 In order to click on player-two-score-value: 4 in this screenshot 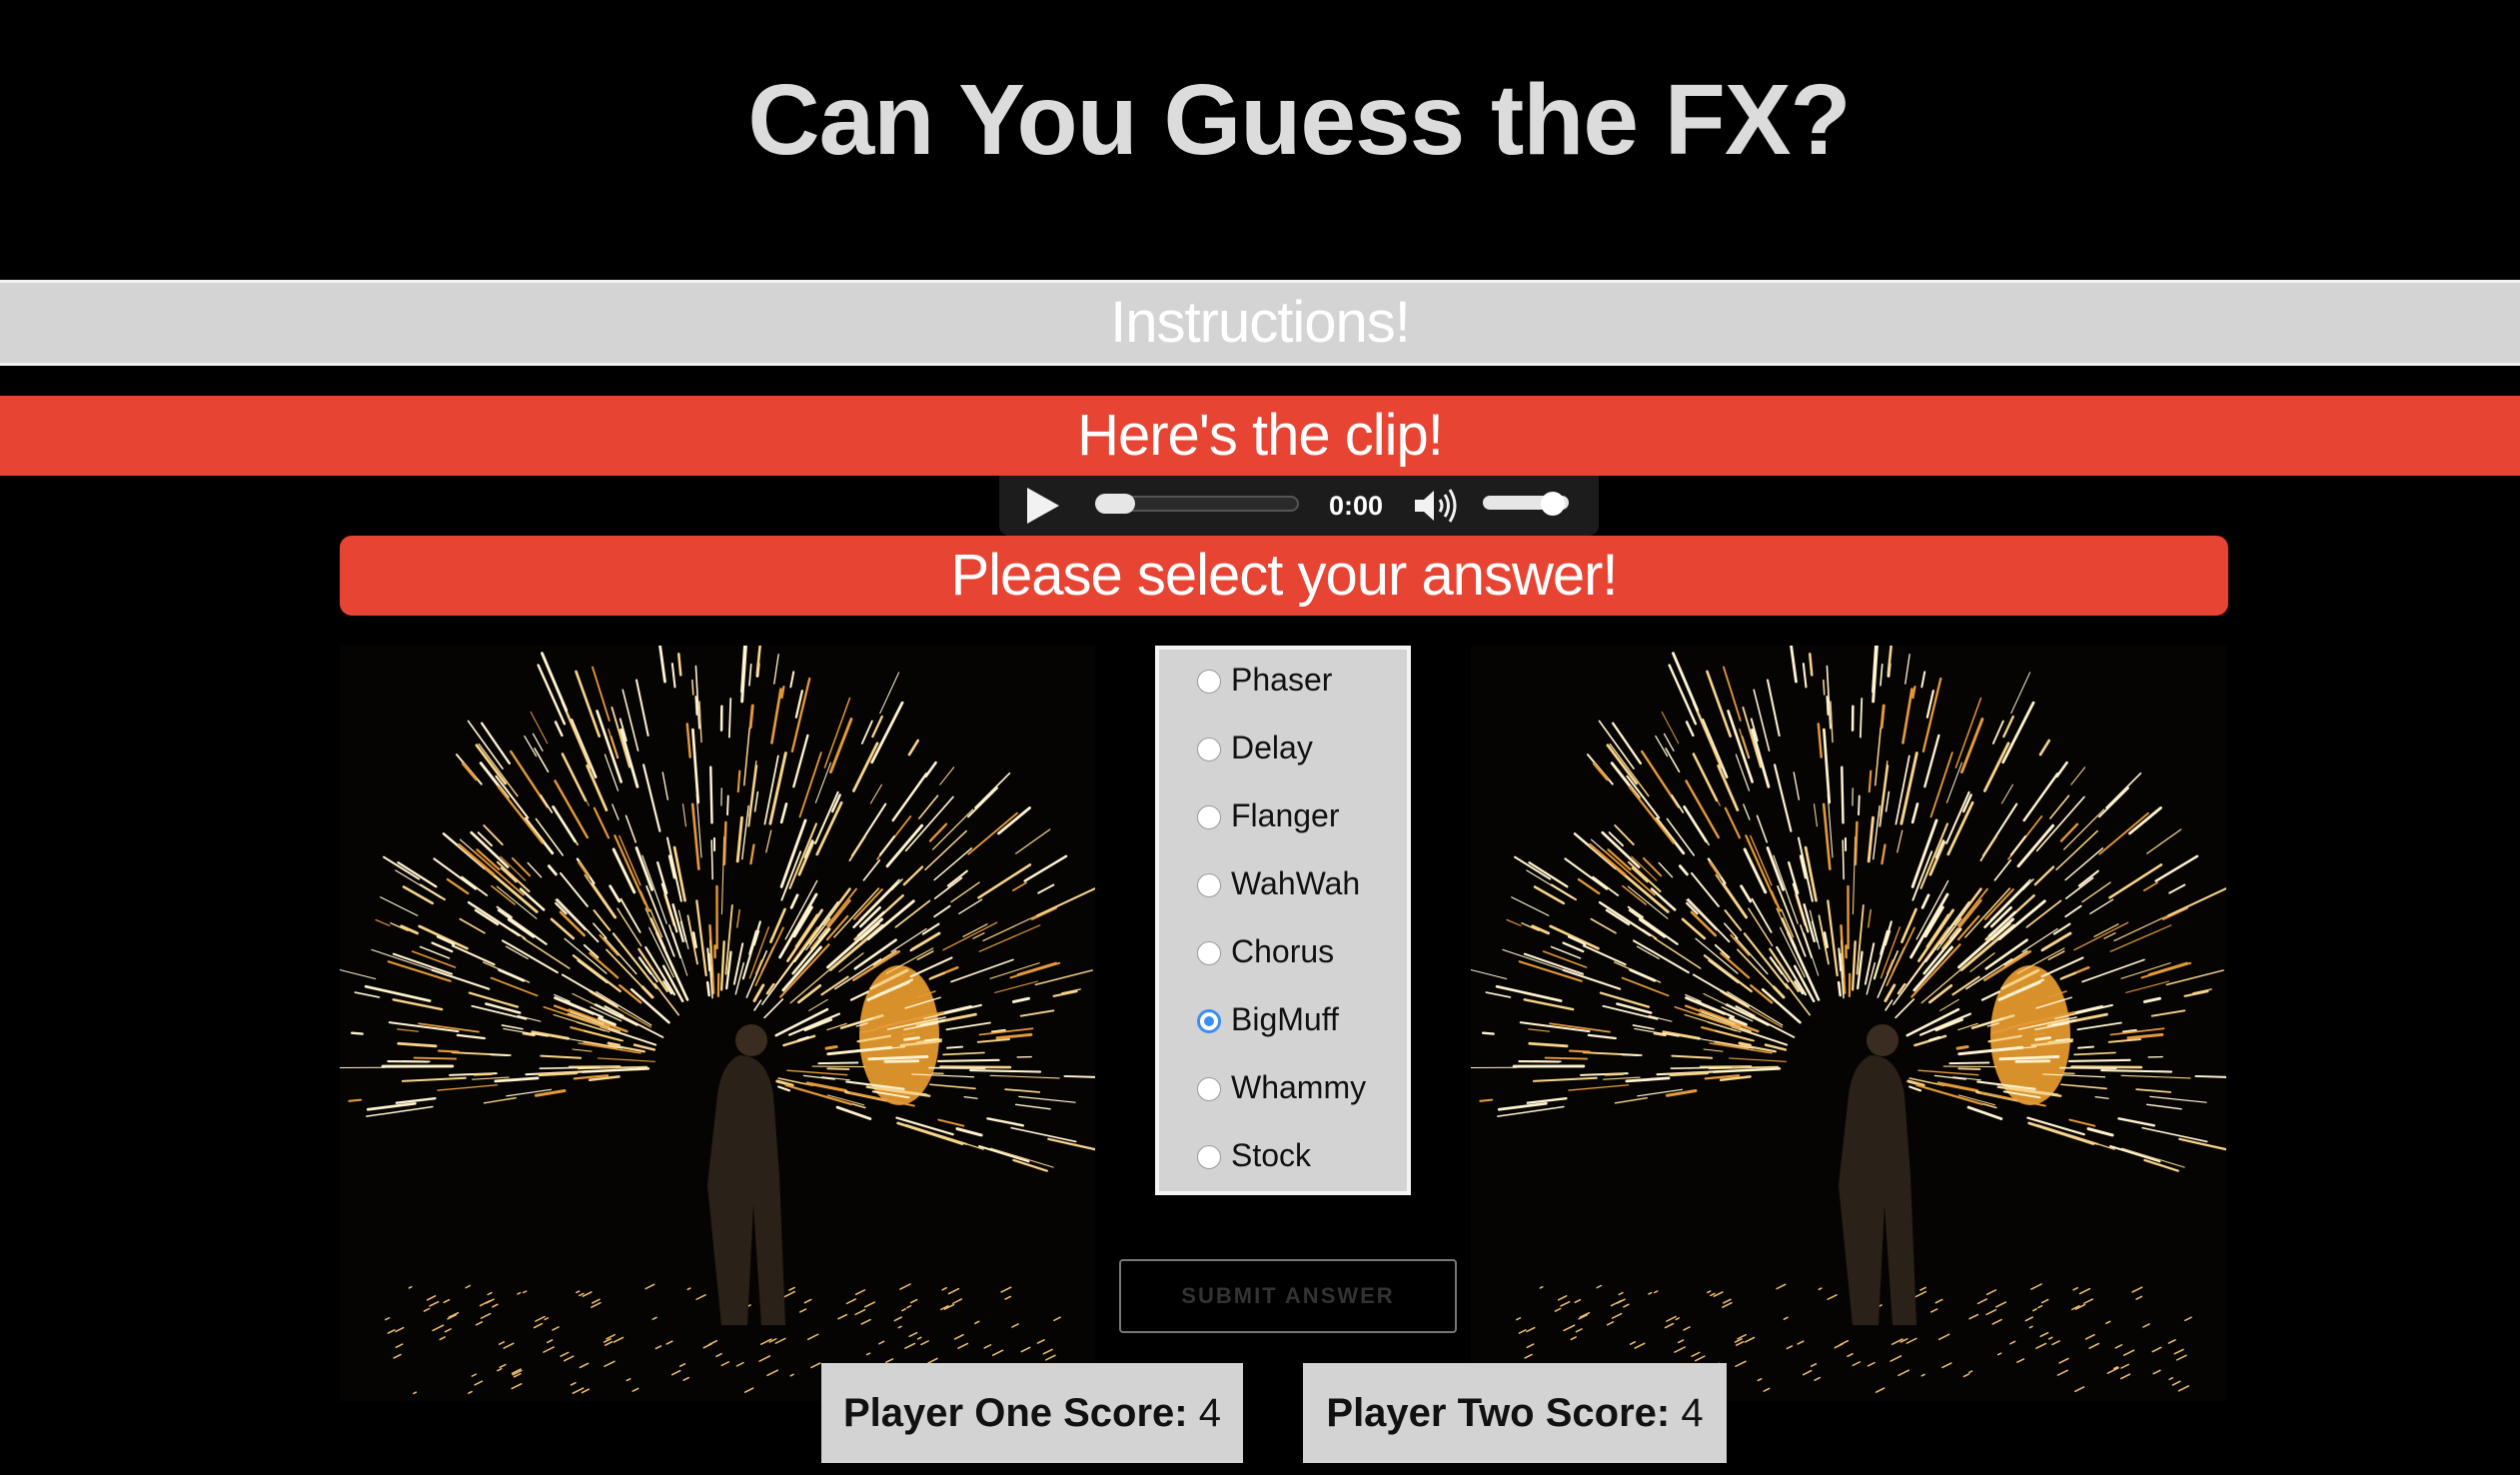, I will do `click(1692, 1413)`.